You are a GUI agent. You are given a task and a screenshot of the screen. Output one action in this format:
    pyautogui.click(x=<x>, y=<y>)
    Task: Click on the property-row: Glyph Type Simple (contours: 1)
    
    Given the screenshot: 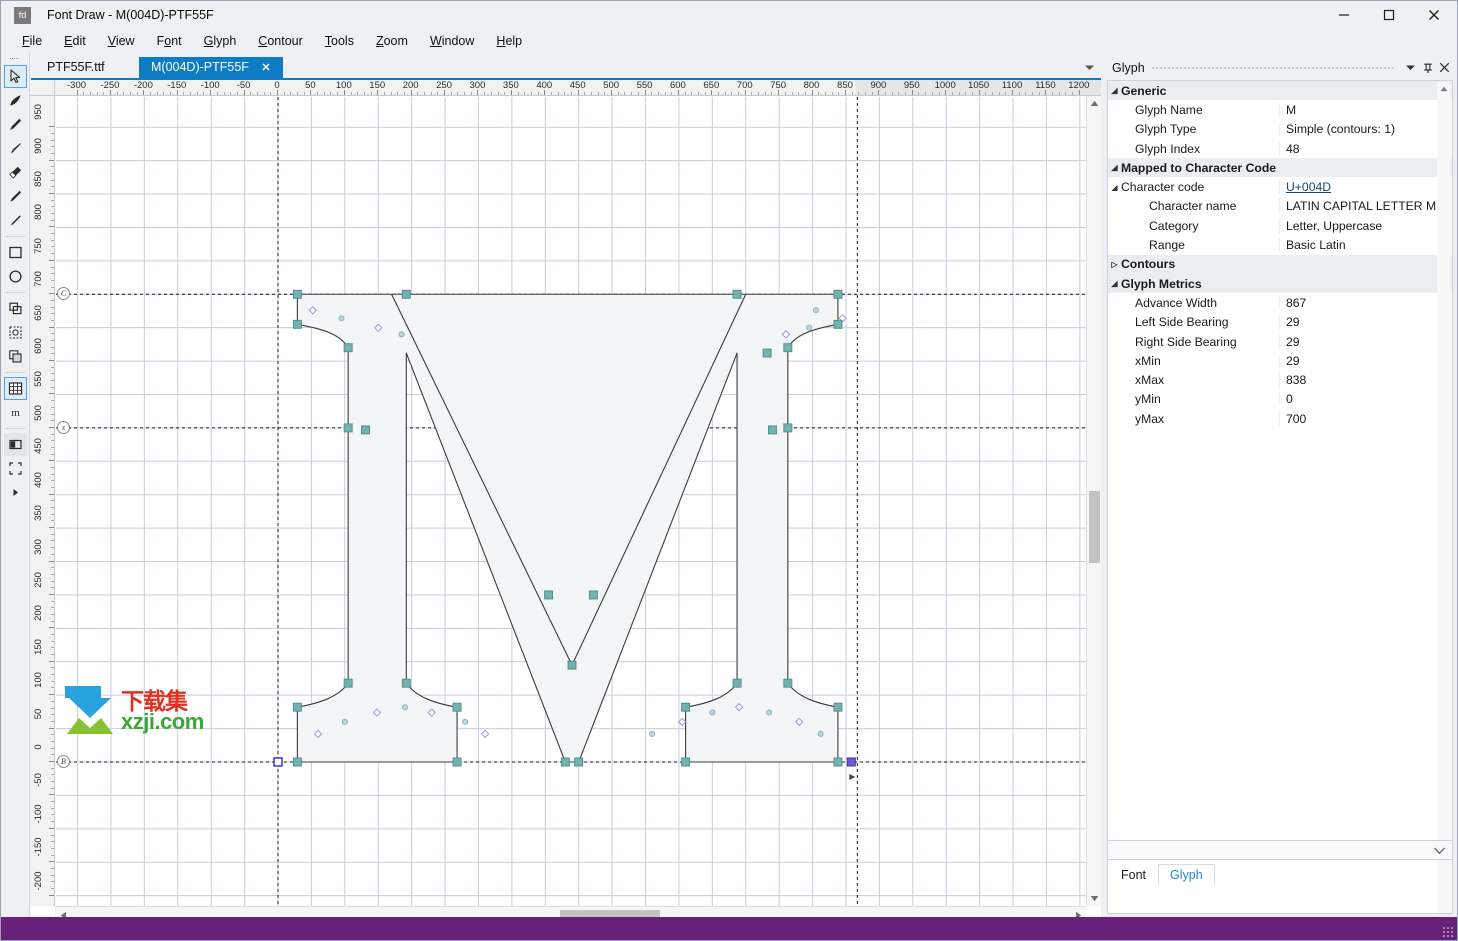 What is the action you would take?
    pyautogui.click(x=1280, y=129)
    